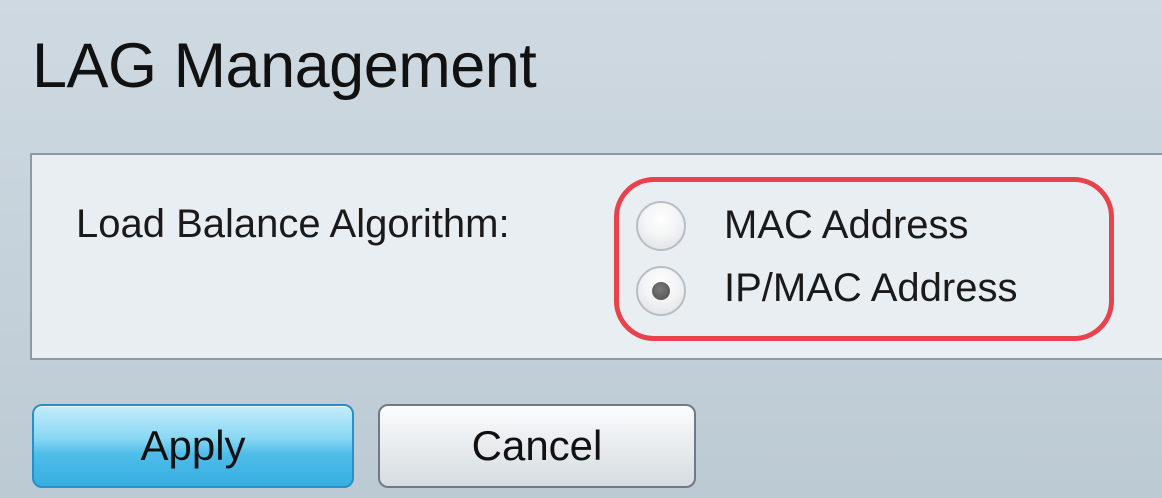 The width and height of the screenshot is (1162, 498). Describe the element at coordinates (661, 226) in the screenshot. I see `mac-address-radio` at that location.